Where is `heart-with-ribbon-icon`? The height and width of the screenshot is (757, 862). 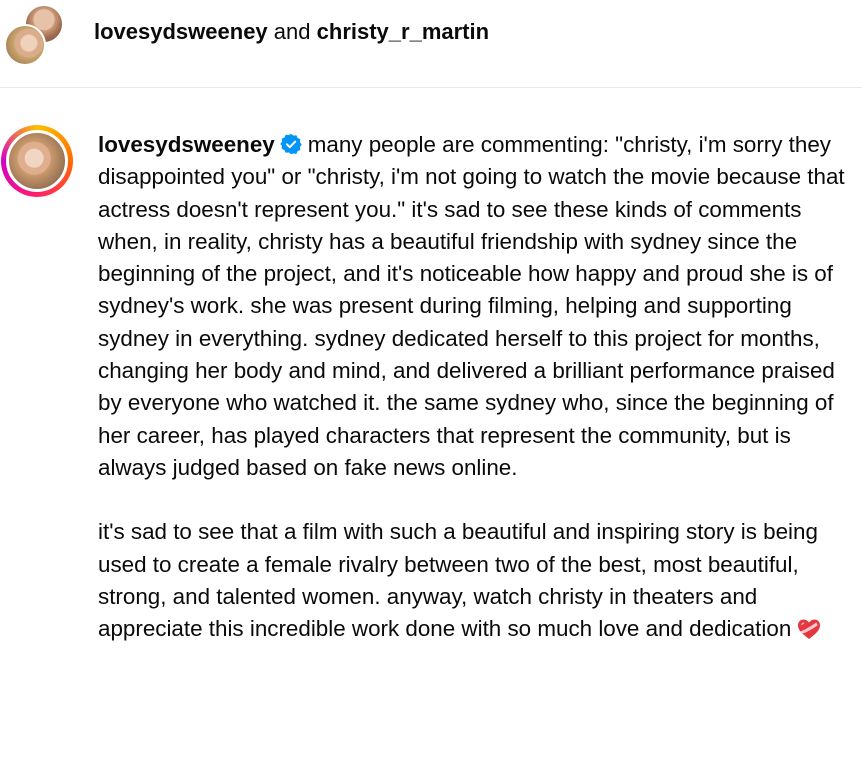
heart-with-ribbon-icon is located at coordinates (809, 629).